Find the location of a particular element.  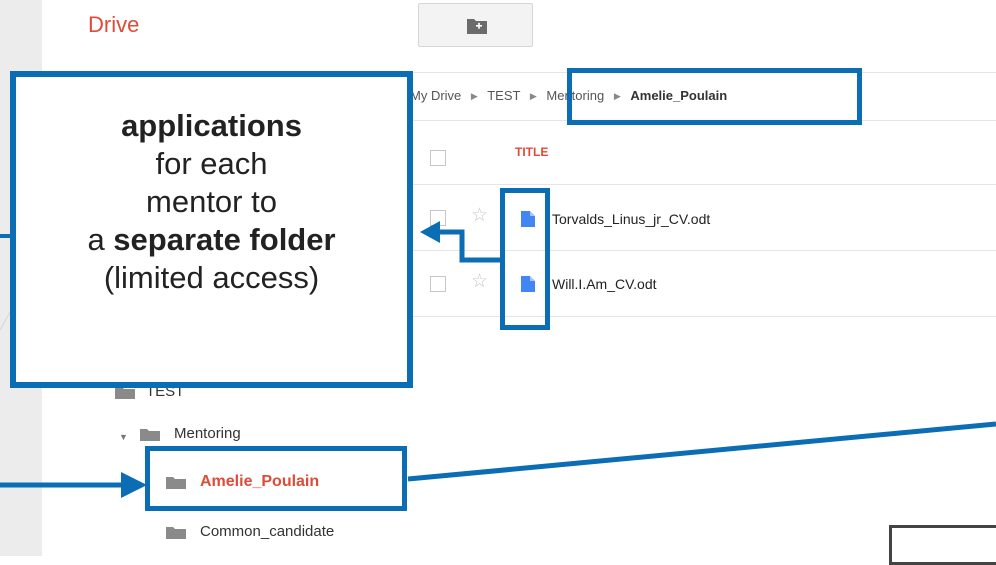

expand-arrow-icon: ▼ is located at coordinates (123, 437).